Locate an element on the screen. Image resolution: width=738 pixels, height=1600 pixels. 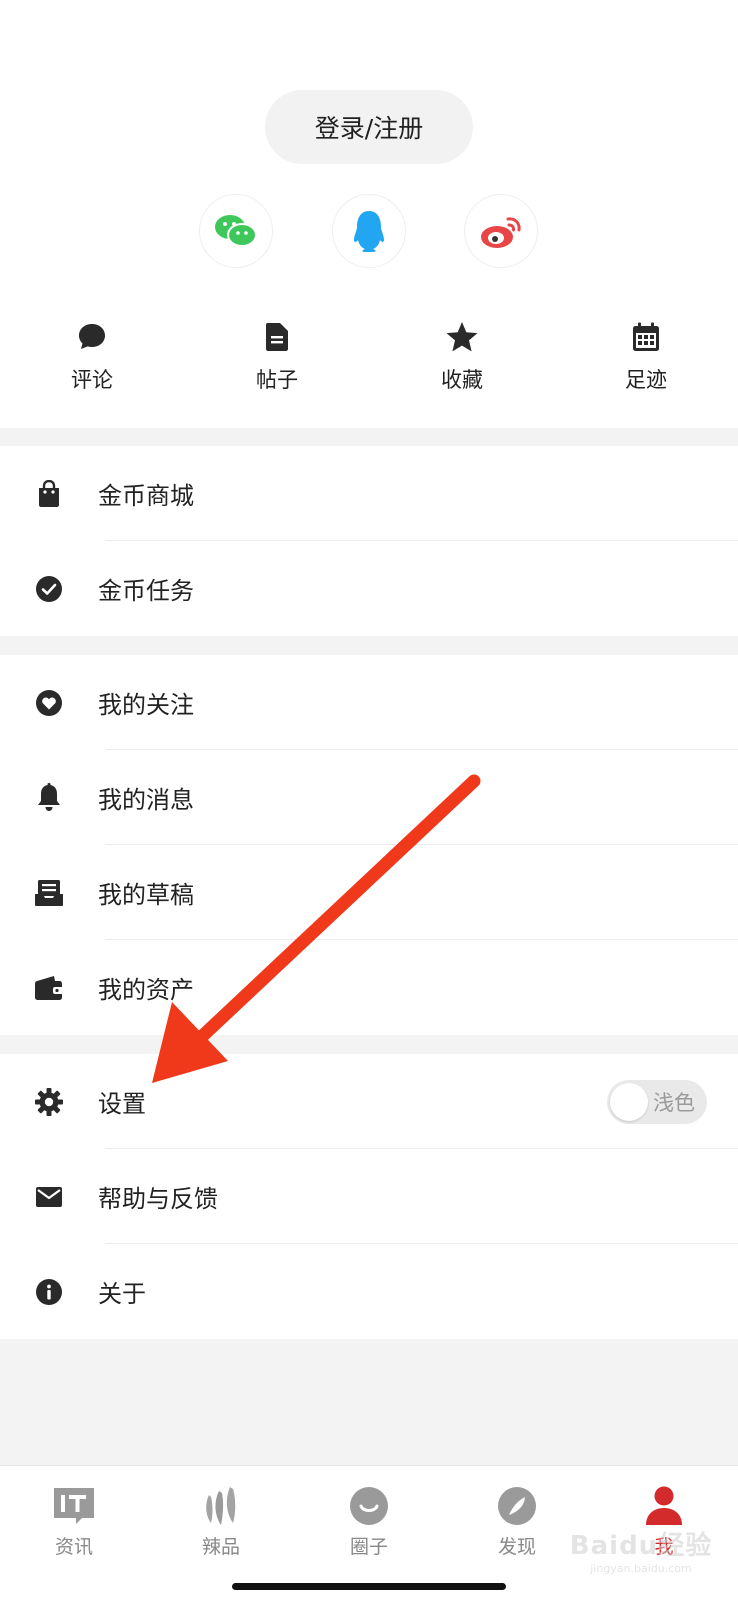
menu-item-label: 我的草稿 is located at coordinates (146, 895).